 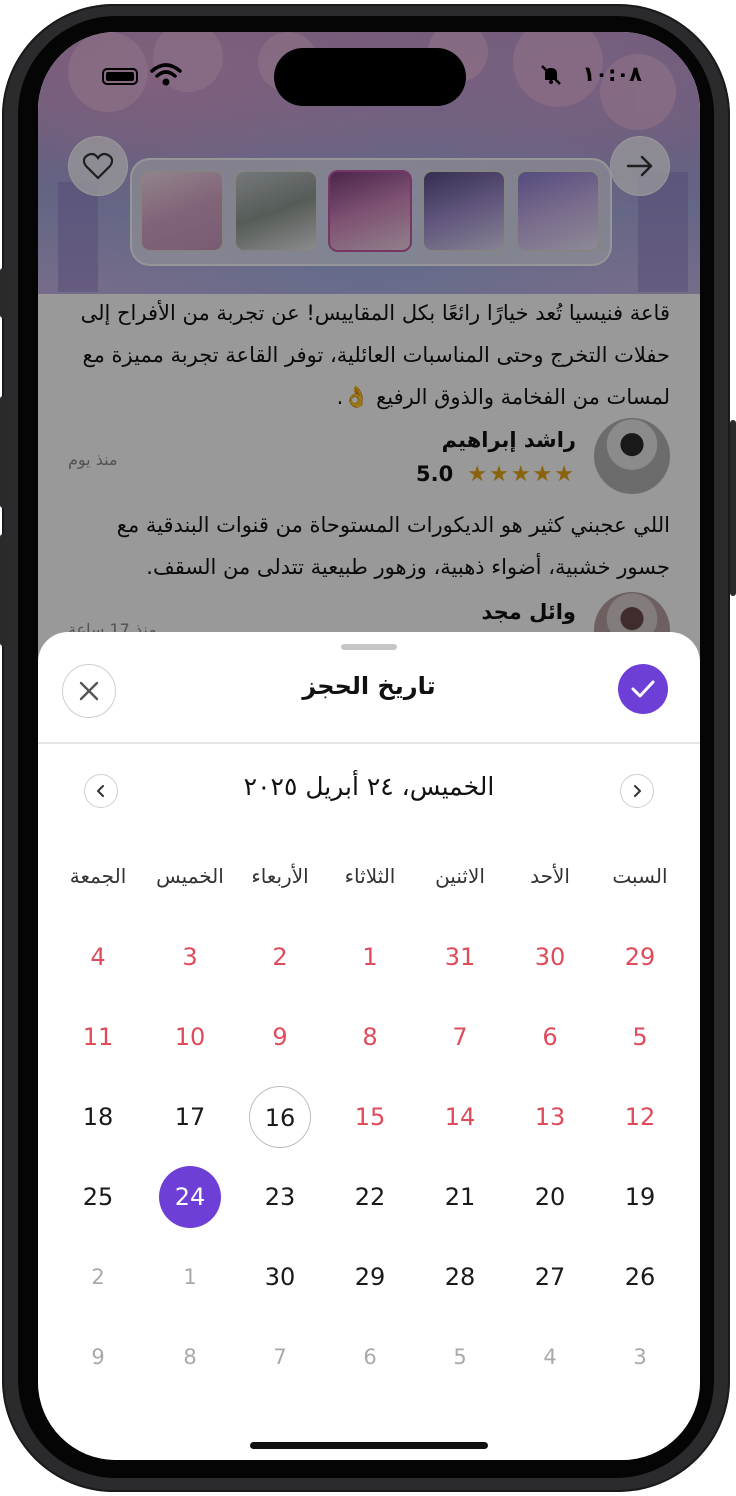 I want to click on chevron-right-icon, so click(x=637, y=791).